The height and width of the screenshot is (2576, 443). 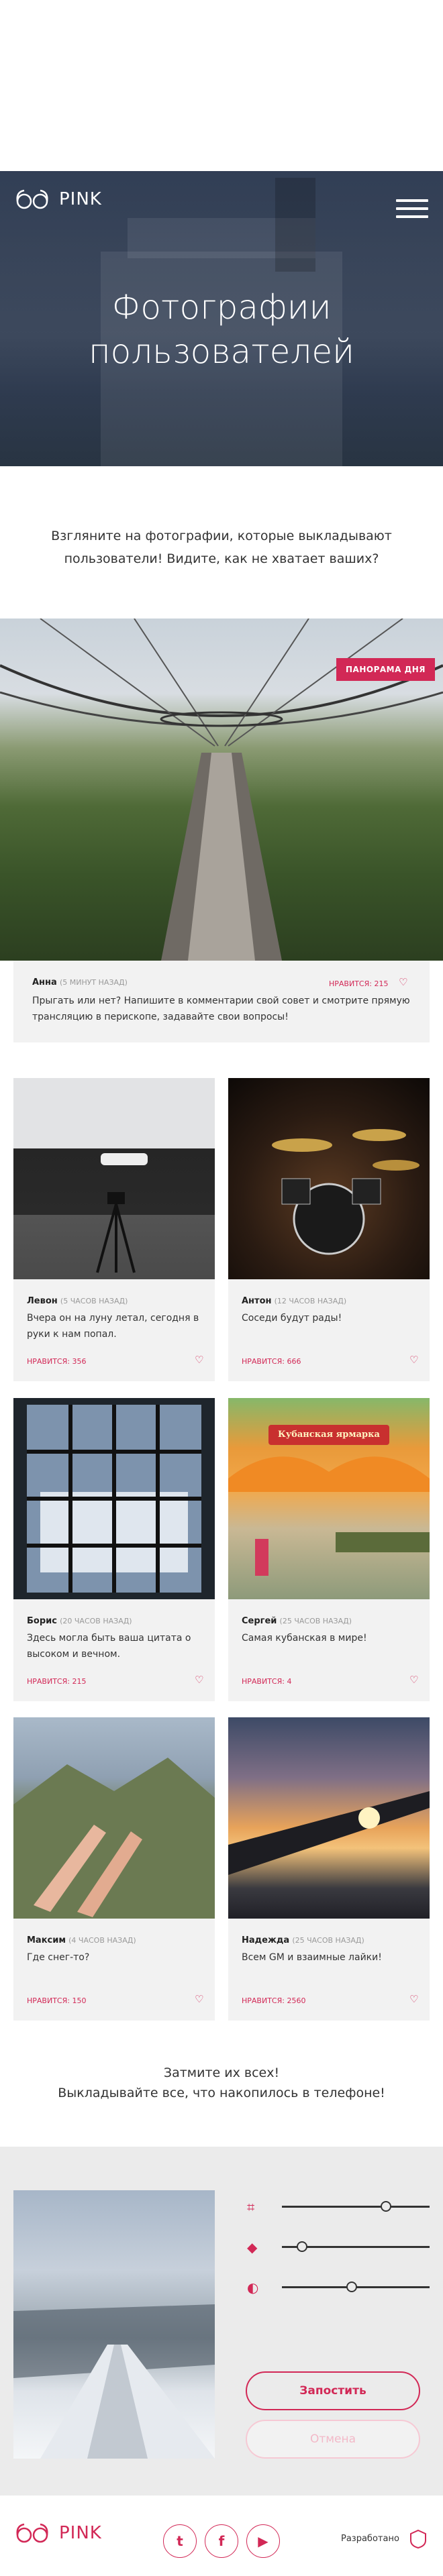 I want to click on cancel-button: Отмена, so click(x=333, y=2439).